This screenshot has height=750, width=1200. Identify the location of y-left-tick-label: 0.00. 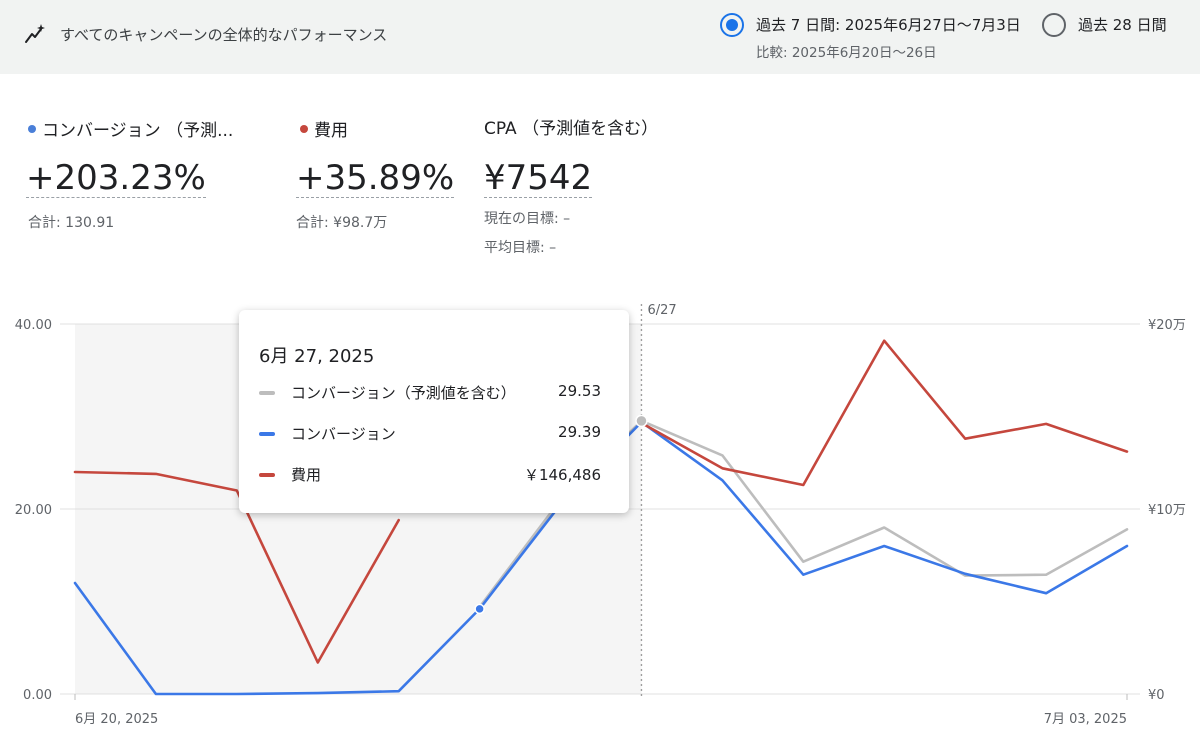
(37, 695).